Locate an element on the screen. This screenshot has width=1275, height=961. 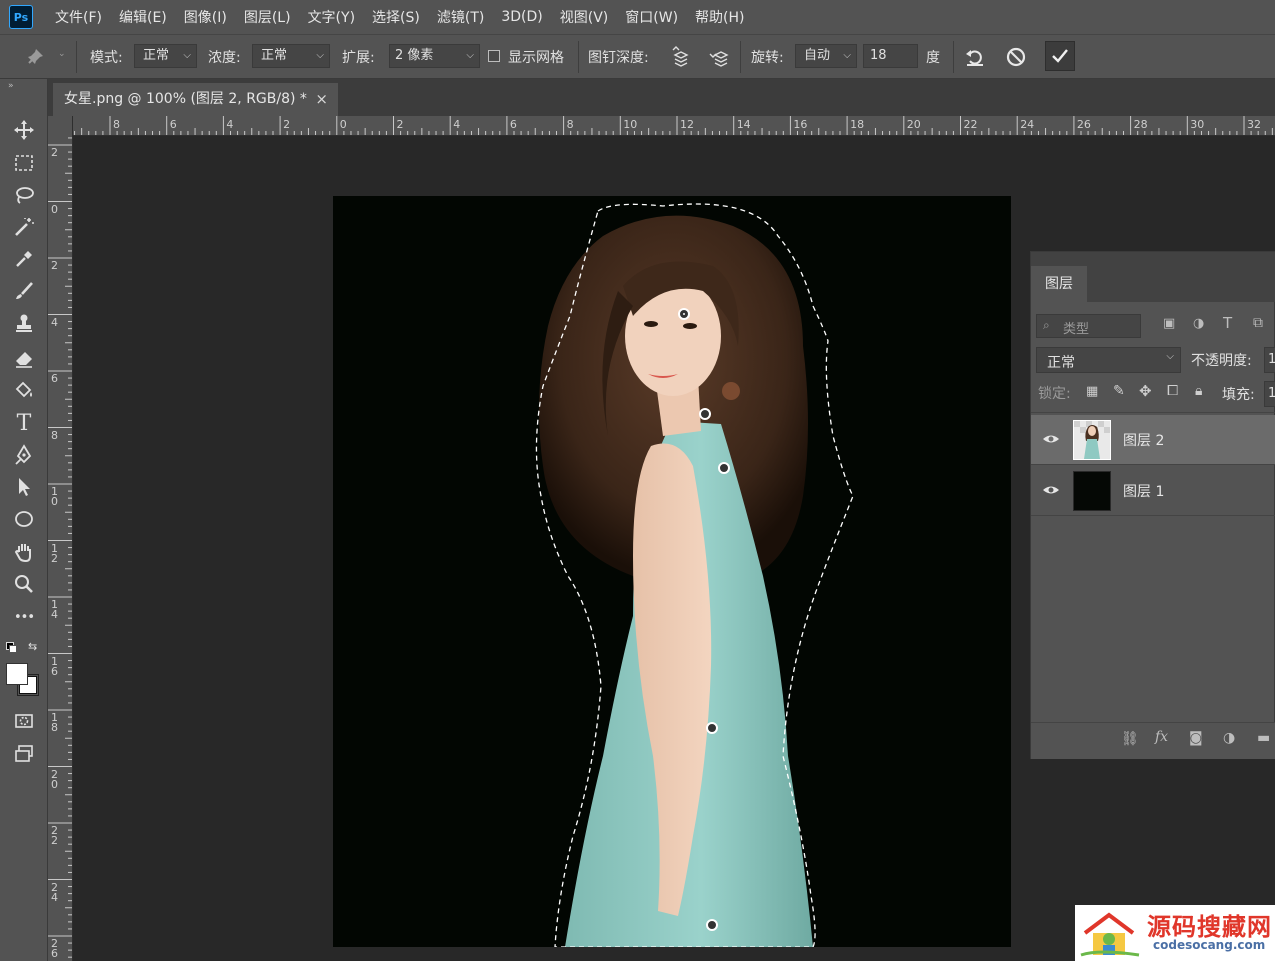
type-filter-icon: T is located at coordinates (1227, 323).